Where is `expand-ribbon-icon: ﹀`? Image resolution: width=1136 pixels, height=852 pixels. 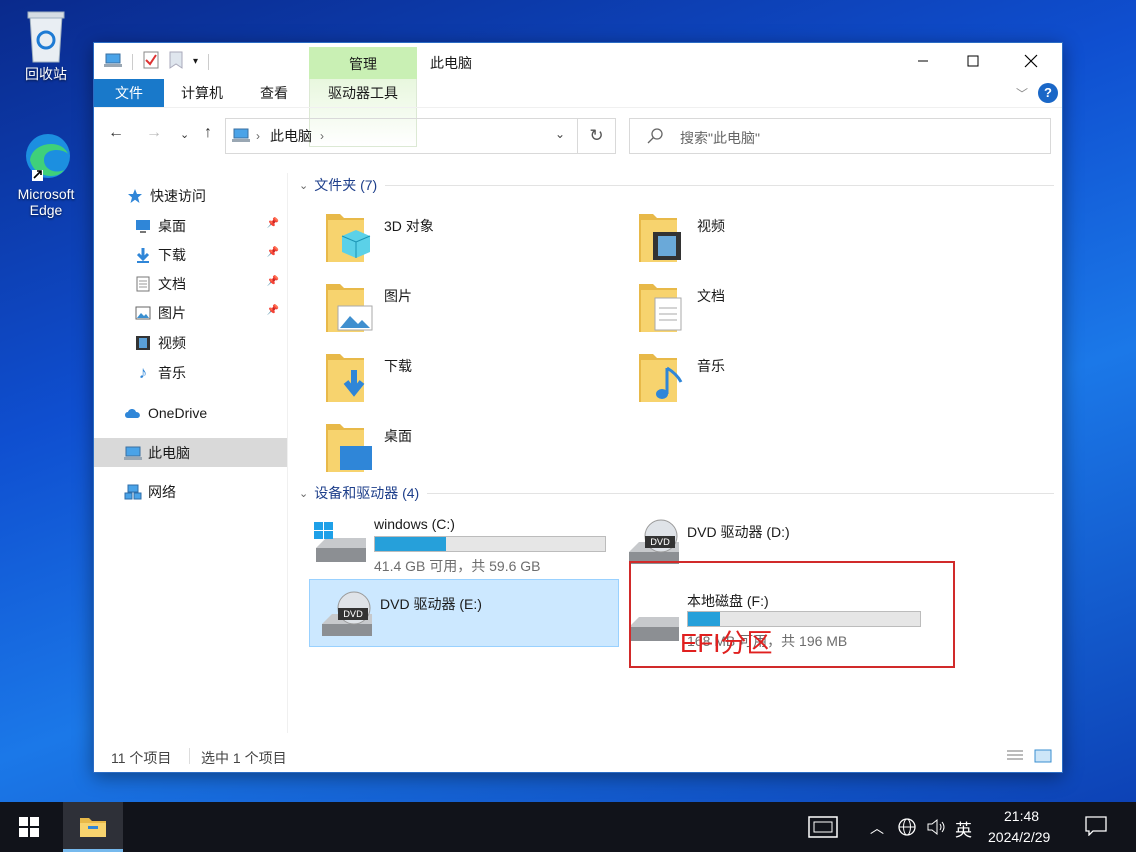
expand-ribbon-icon: ﹀ is located at coordinates (1022, 93).